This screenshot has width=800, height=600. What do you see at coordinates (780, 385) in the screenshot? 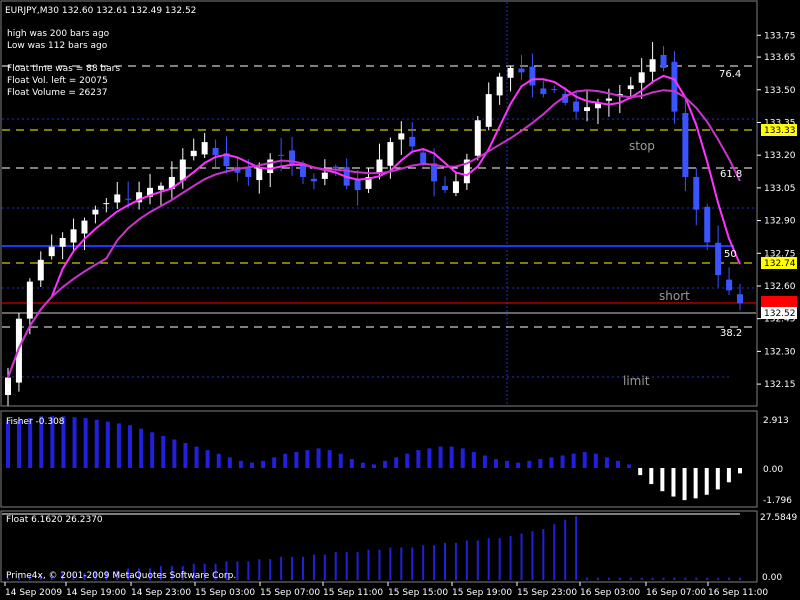
I see `price-tick-label: 132.15` at bounding box center [780, 385].